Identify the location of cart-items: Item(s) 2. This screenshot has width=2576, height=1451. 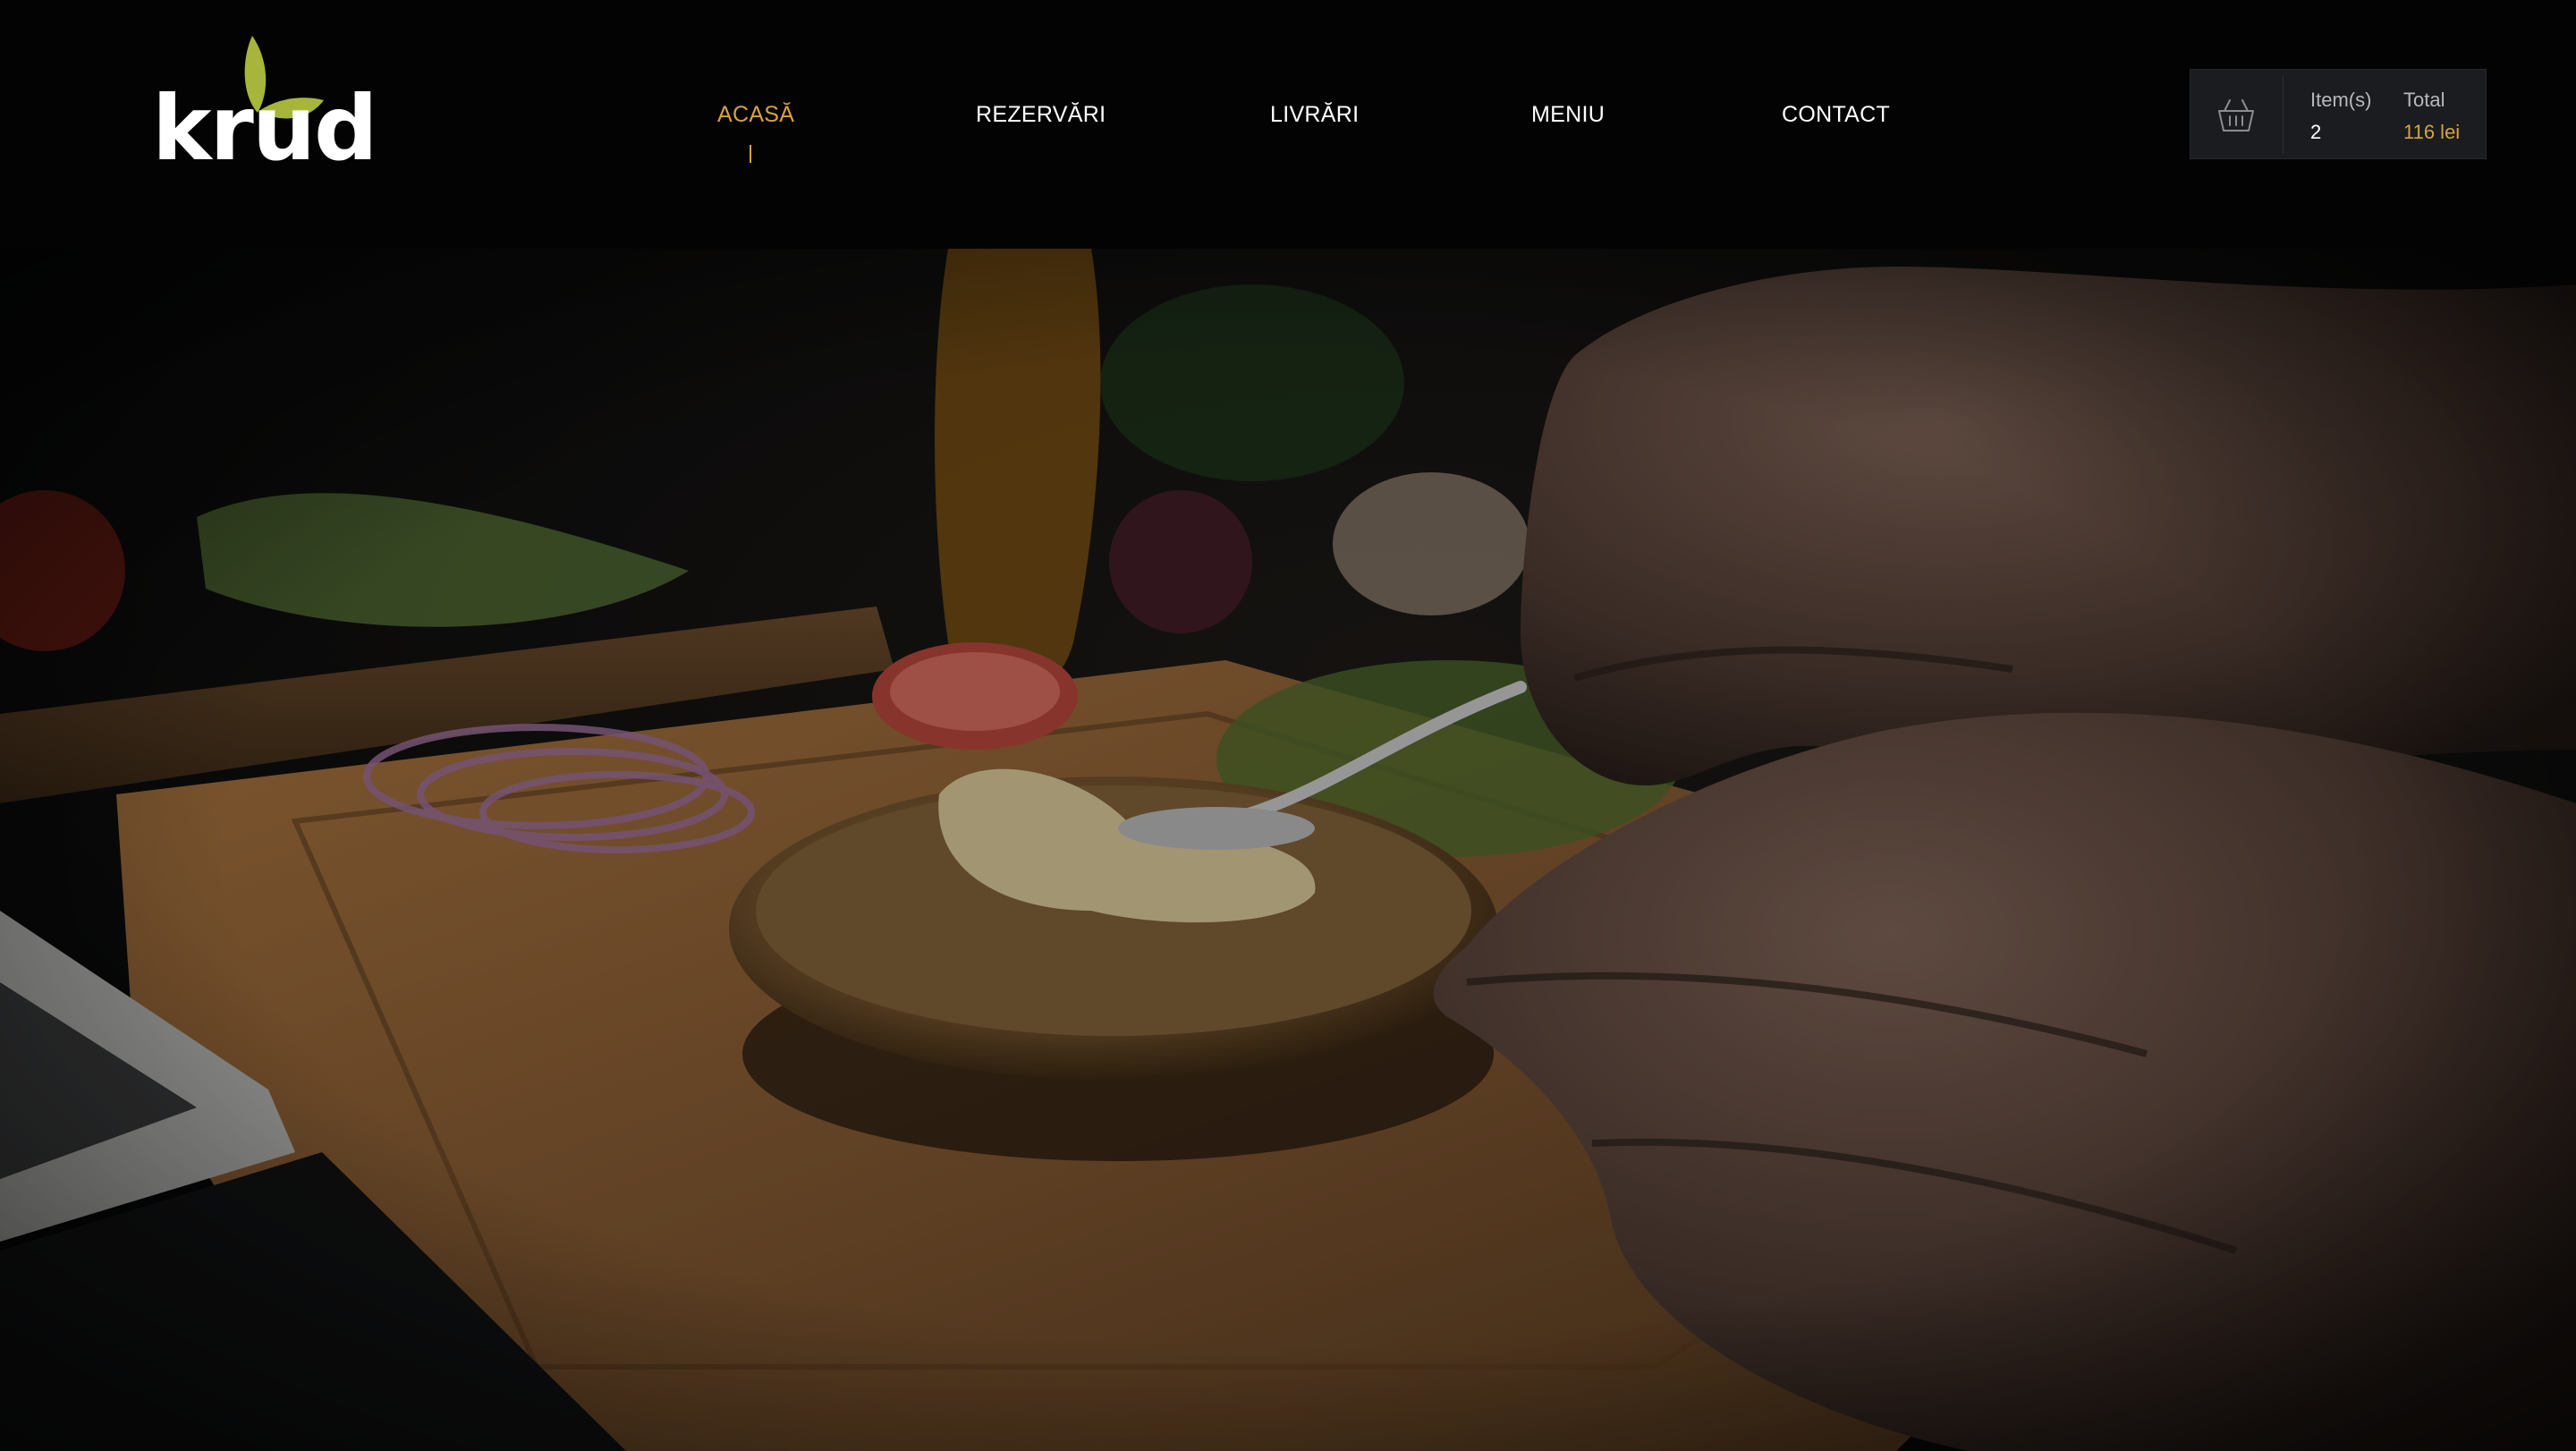
(2340, 116).